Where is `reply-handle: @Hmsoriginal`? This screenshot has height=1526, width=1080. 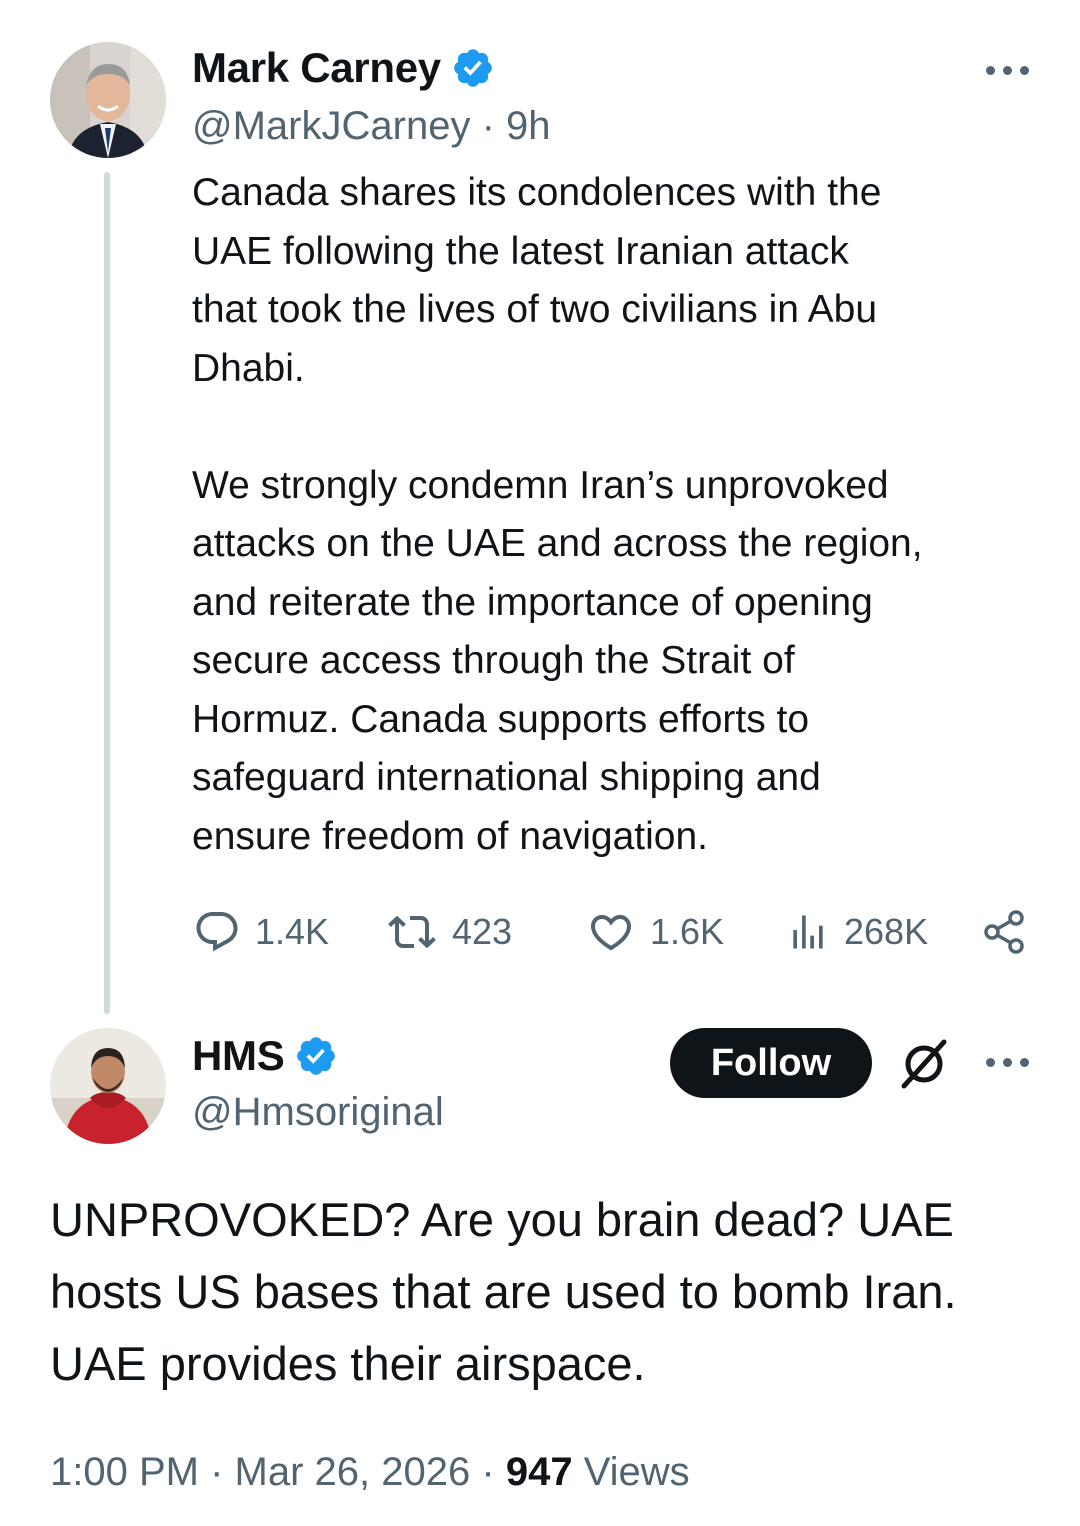
reply-handle: @Hmsoriginal is located at coordinates (318, 1112).